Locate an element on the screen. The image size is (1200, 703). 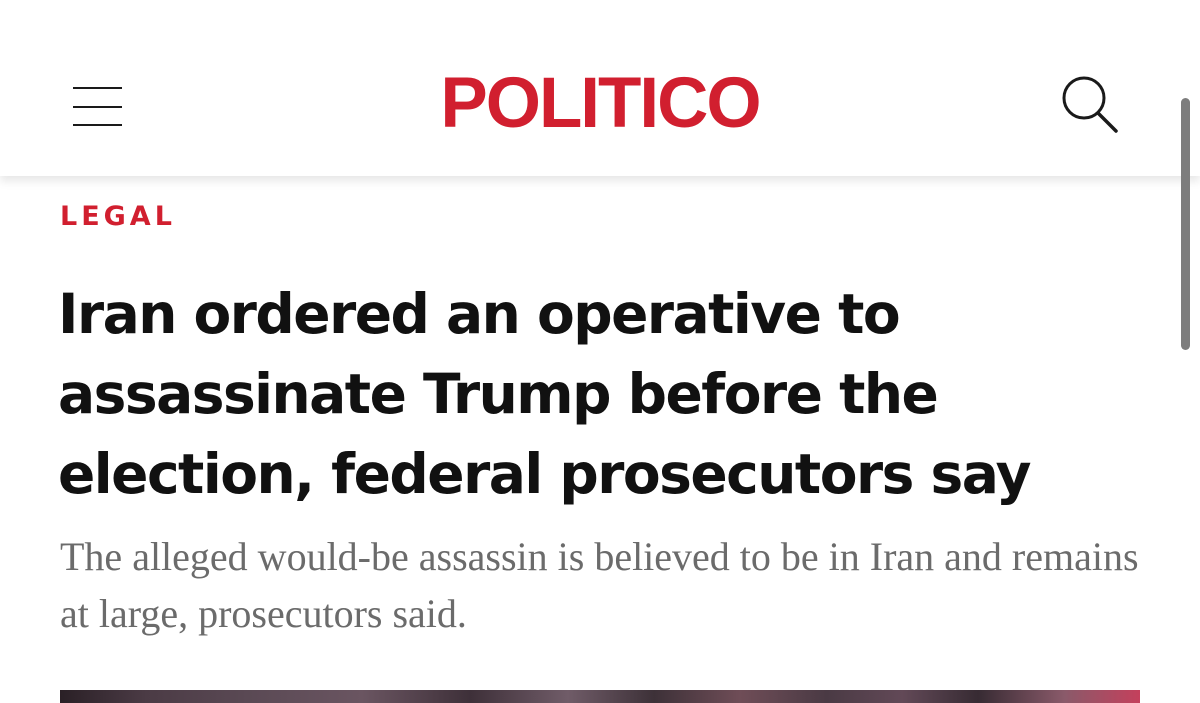
article-hero-image is located at coordinates (600, 696).